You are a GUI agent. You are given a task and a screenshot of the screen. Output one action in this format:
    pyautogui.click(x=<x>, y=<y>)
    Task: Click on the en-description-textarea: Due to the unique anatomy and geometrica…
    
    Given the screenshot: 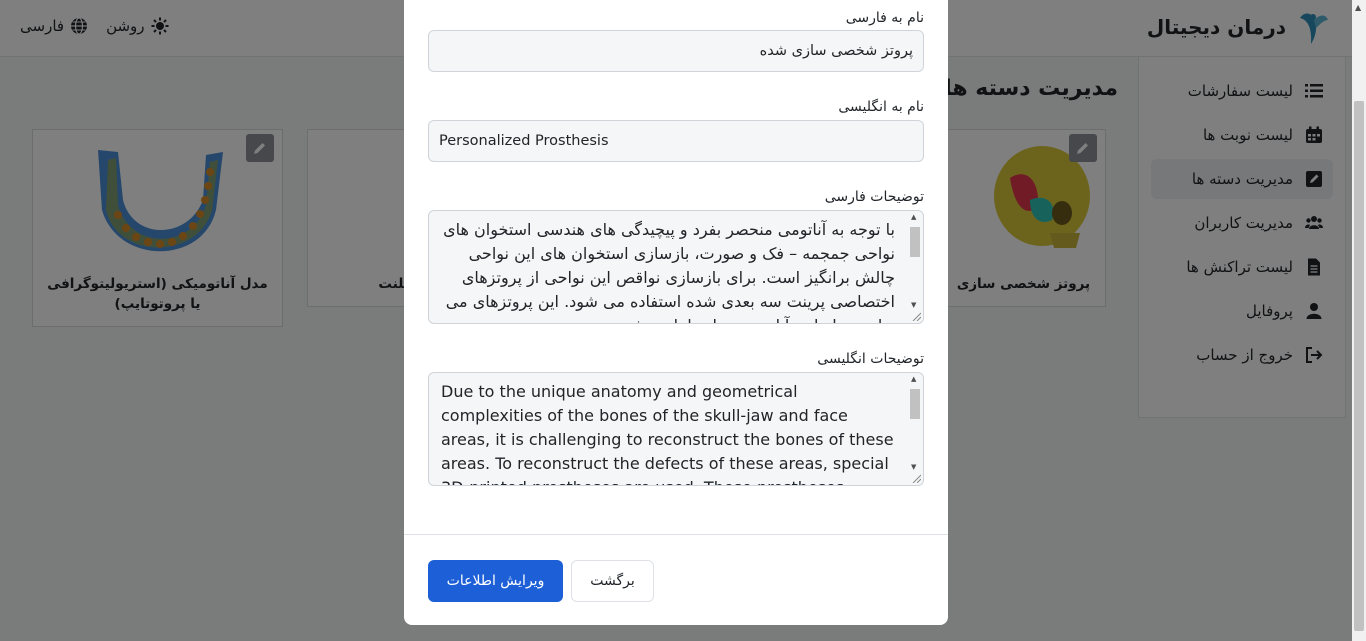 What is the action you would take?
    pyautogui.click(x=676, y=429)
    